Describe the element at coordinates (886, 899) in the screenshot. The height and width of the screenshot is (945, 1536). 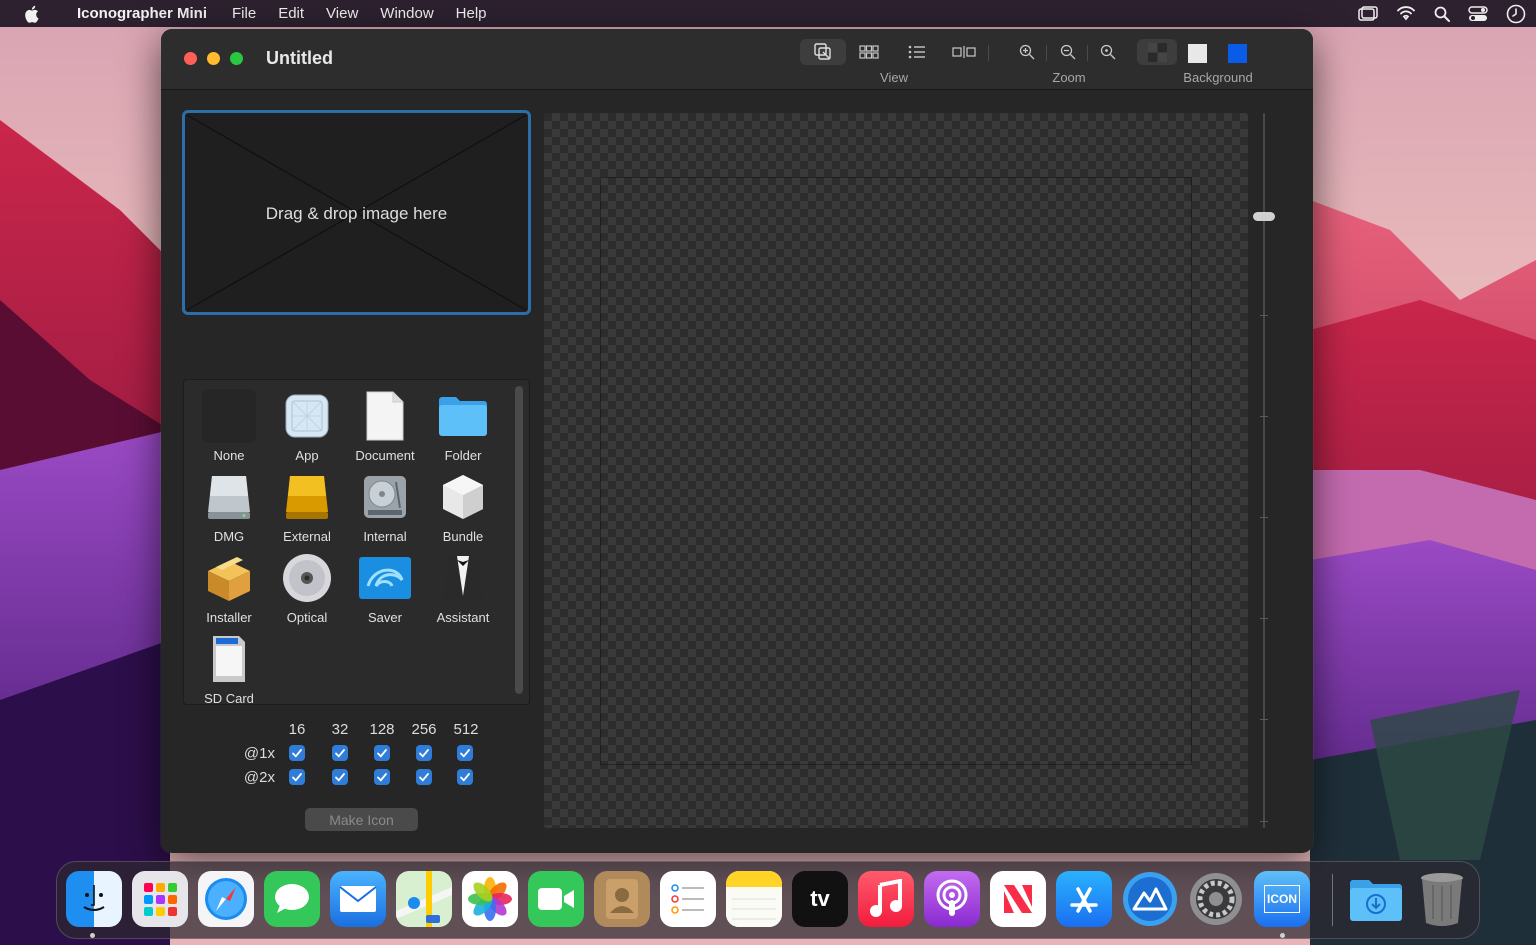
I see `music-icon` at that location.